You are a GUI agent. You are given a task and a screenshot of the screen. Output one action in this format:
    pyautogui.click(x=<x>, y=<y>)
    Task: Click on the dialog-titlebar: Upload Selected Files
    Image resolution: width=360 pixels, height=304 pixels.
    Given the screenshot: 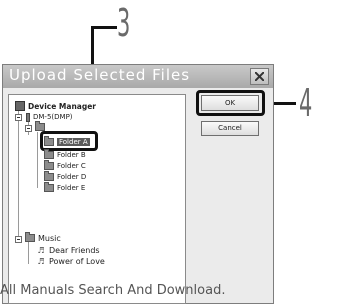 What is the action you would take?
    pyautogui.click(x=138, y=76)
    